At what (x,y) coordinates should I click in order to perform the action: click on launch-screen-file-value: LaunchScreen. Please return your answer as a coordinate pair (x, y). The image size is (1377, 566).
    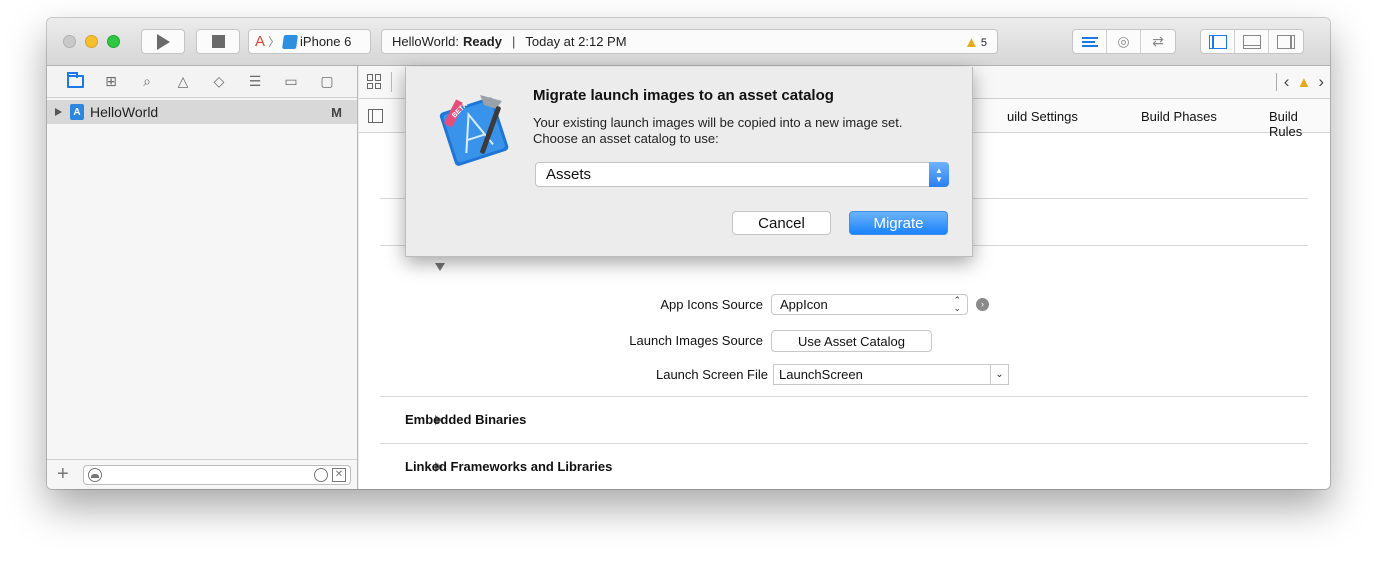
    Looking at the image, I should click on (821, 374).